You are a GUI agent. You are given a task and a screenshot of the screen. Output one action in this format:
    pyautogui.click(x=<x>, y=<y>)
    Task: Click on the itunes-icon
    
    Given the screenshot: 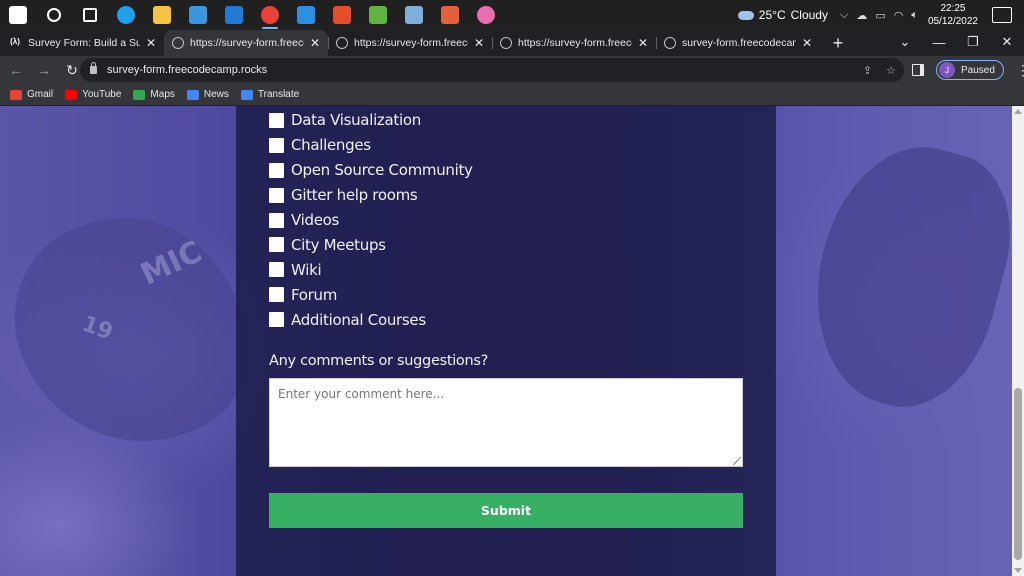 What is the action you would take?
    pyautogui.click(x=486, y=15)
    